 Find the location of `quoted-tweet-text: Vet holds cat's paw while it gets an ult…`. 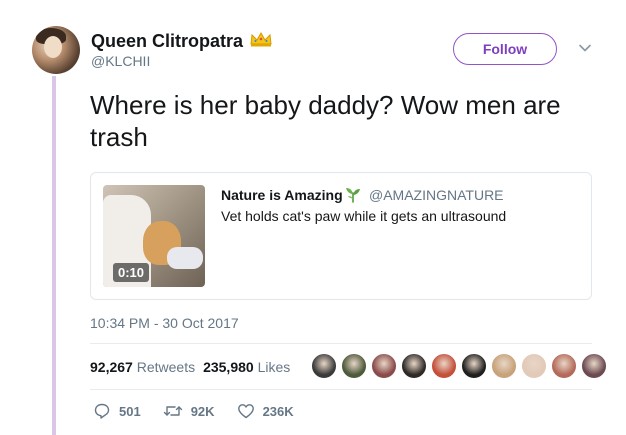

quoted-tweet-text: Vet holds cat's paw while it gets an ult… is located at coordinates (364, 216).